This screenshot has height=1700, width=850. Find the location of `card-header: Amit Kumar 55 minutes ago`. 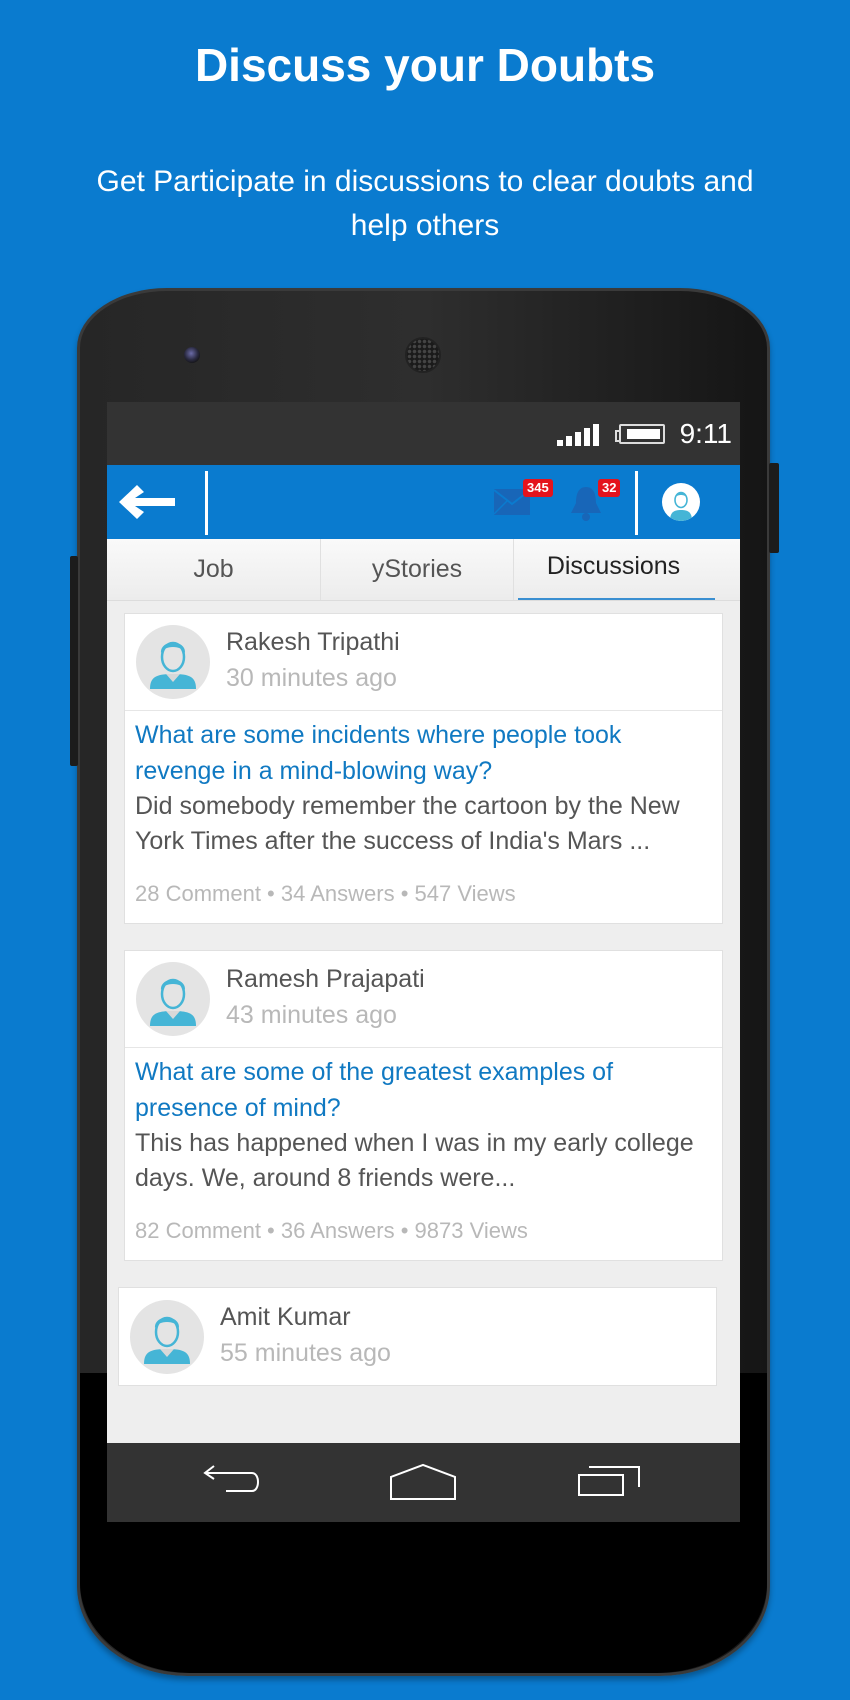

card-header: Amit Kumar 55 minutes ago is located at coordinates (417, 1336).